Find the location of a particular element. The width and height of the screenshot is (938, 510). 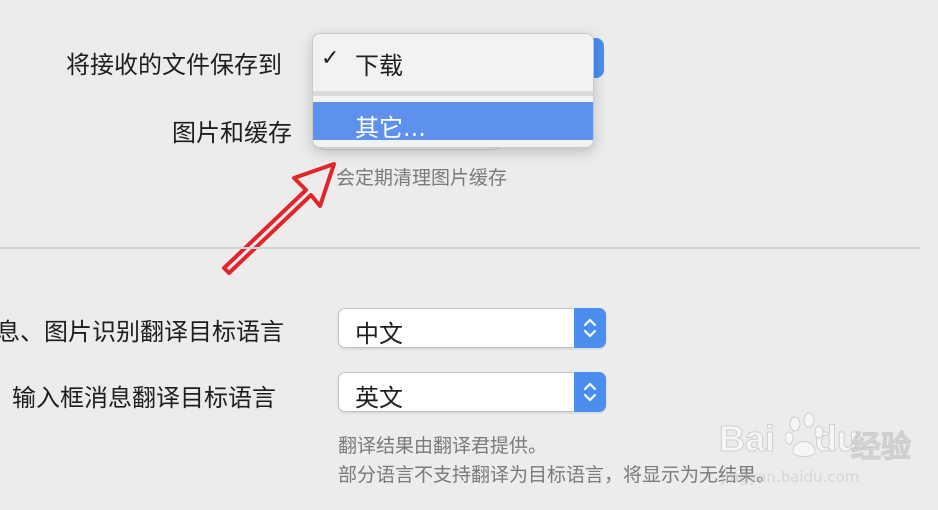

baidu-jingyan-watermark: Bai du 经验 jingyan.baidu.com is located at coordinates (822, 455).